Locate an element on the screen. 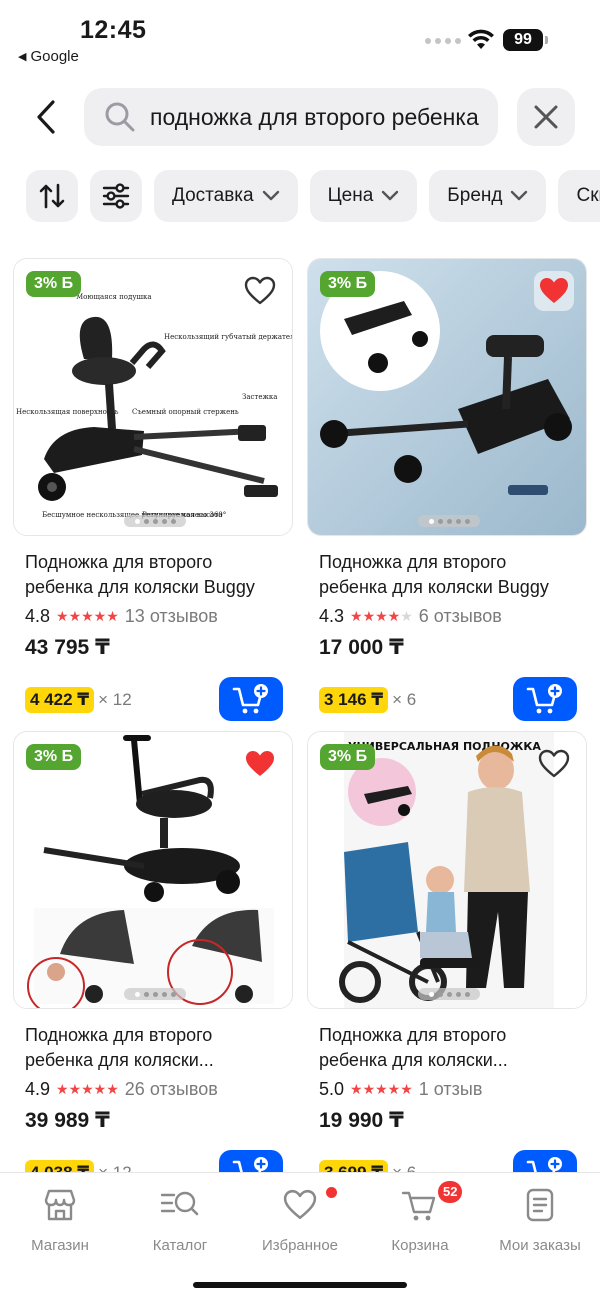 Image resolution: width=600 pixels, height=1300 pixels. tab-favorites: Избранное is located at coordinates (300, 1219).